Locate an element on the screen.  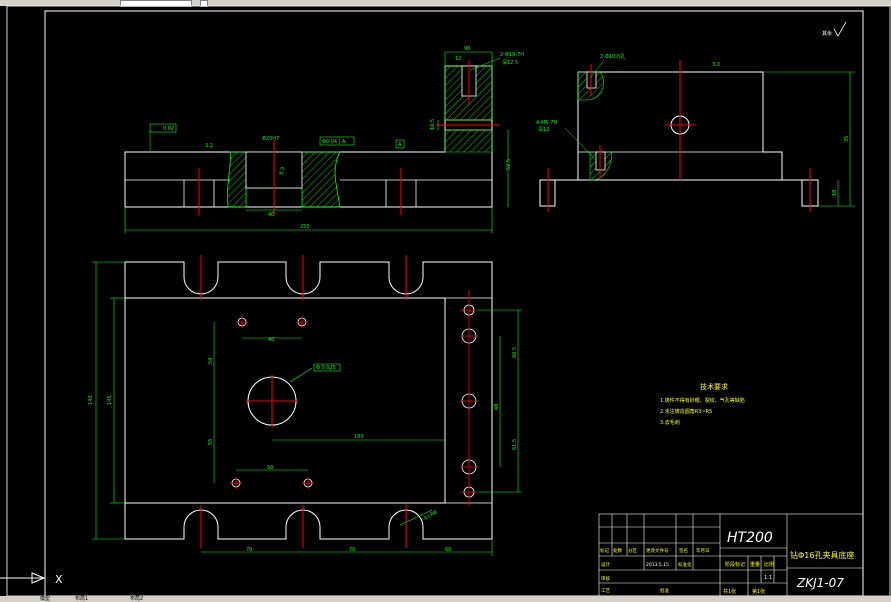
dim-r-right-3: 61.5 is located at coordinates (515, 444).